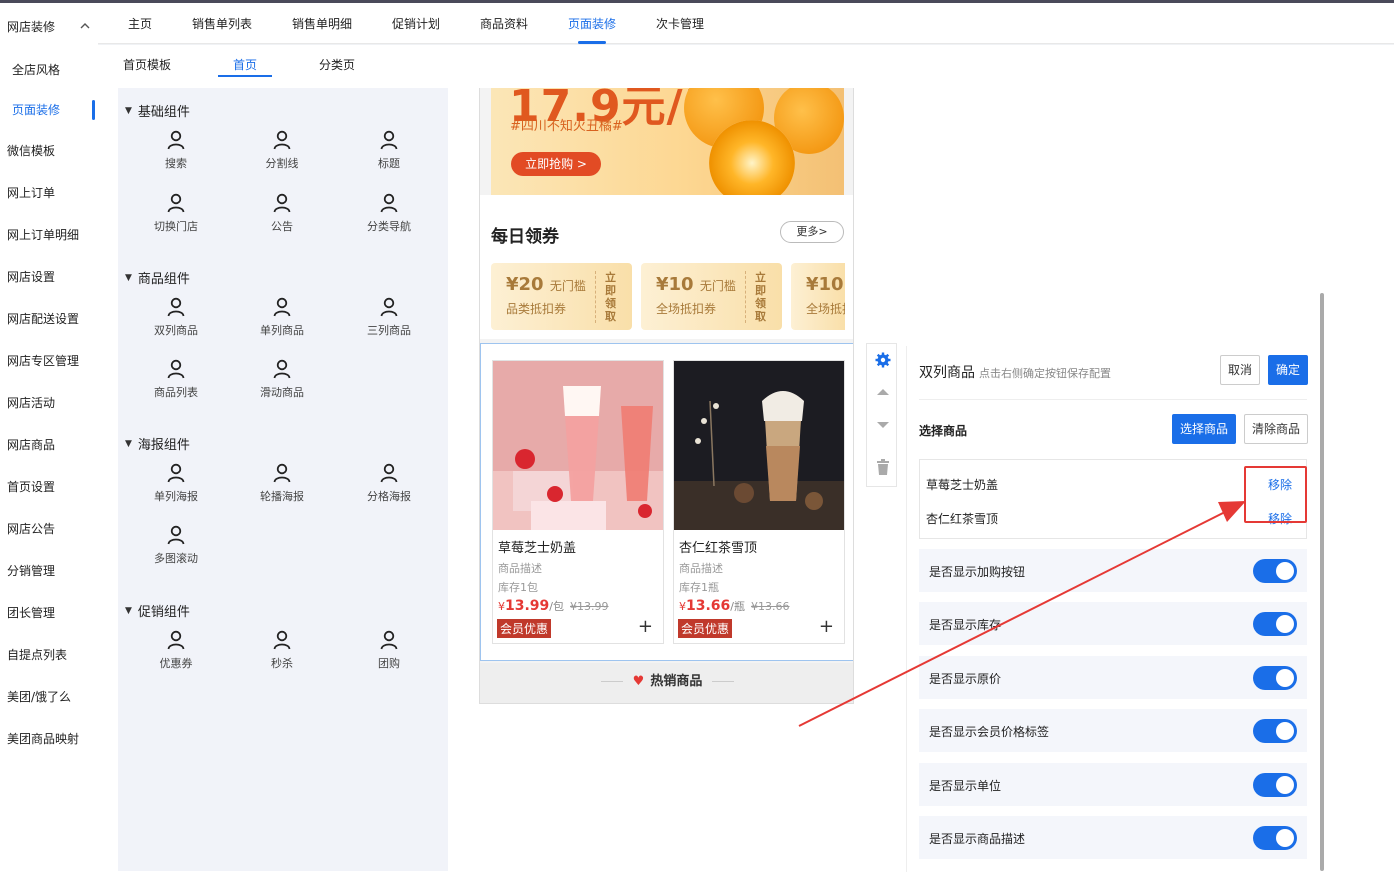  I want to click on tab-homepage: 首页, so click(245, 66).